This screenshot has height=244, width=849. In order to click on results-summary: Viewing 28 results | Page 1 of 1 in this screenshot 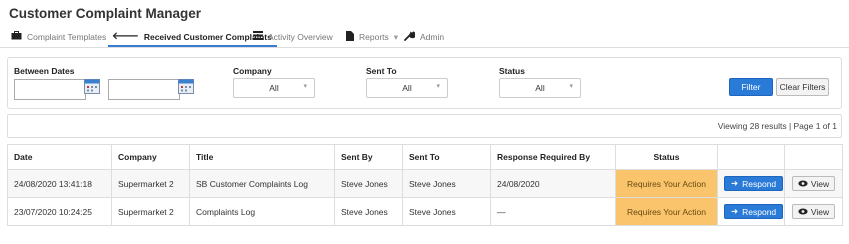, I will do `click(777, 126)`.